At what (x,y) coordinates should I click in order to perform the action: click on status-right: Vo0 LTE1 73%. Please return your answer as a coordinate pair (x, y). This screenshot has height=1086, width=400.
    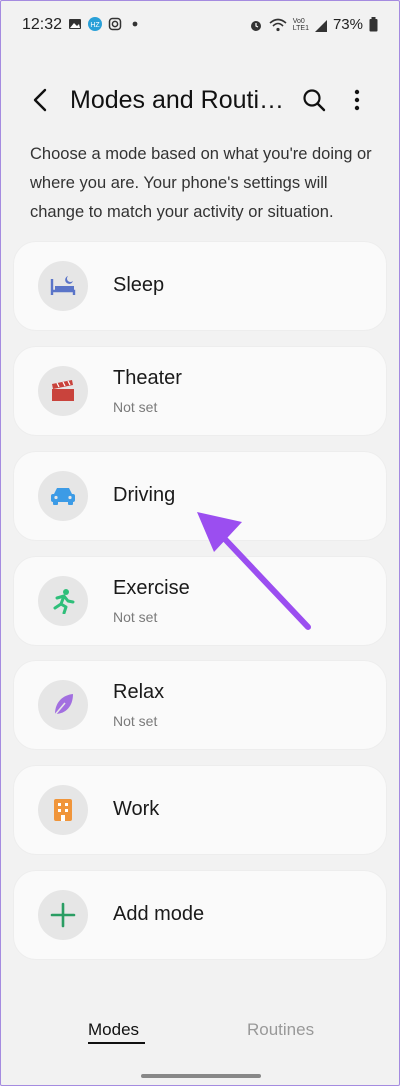
    Looking at the image, I should click on (313, 24).